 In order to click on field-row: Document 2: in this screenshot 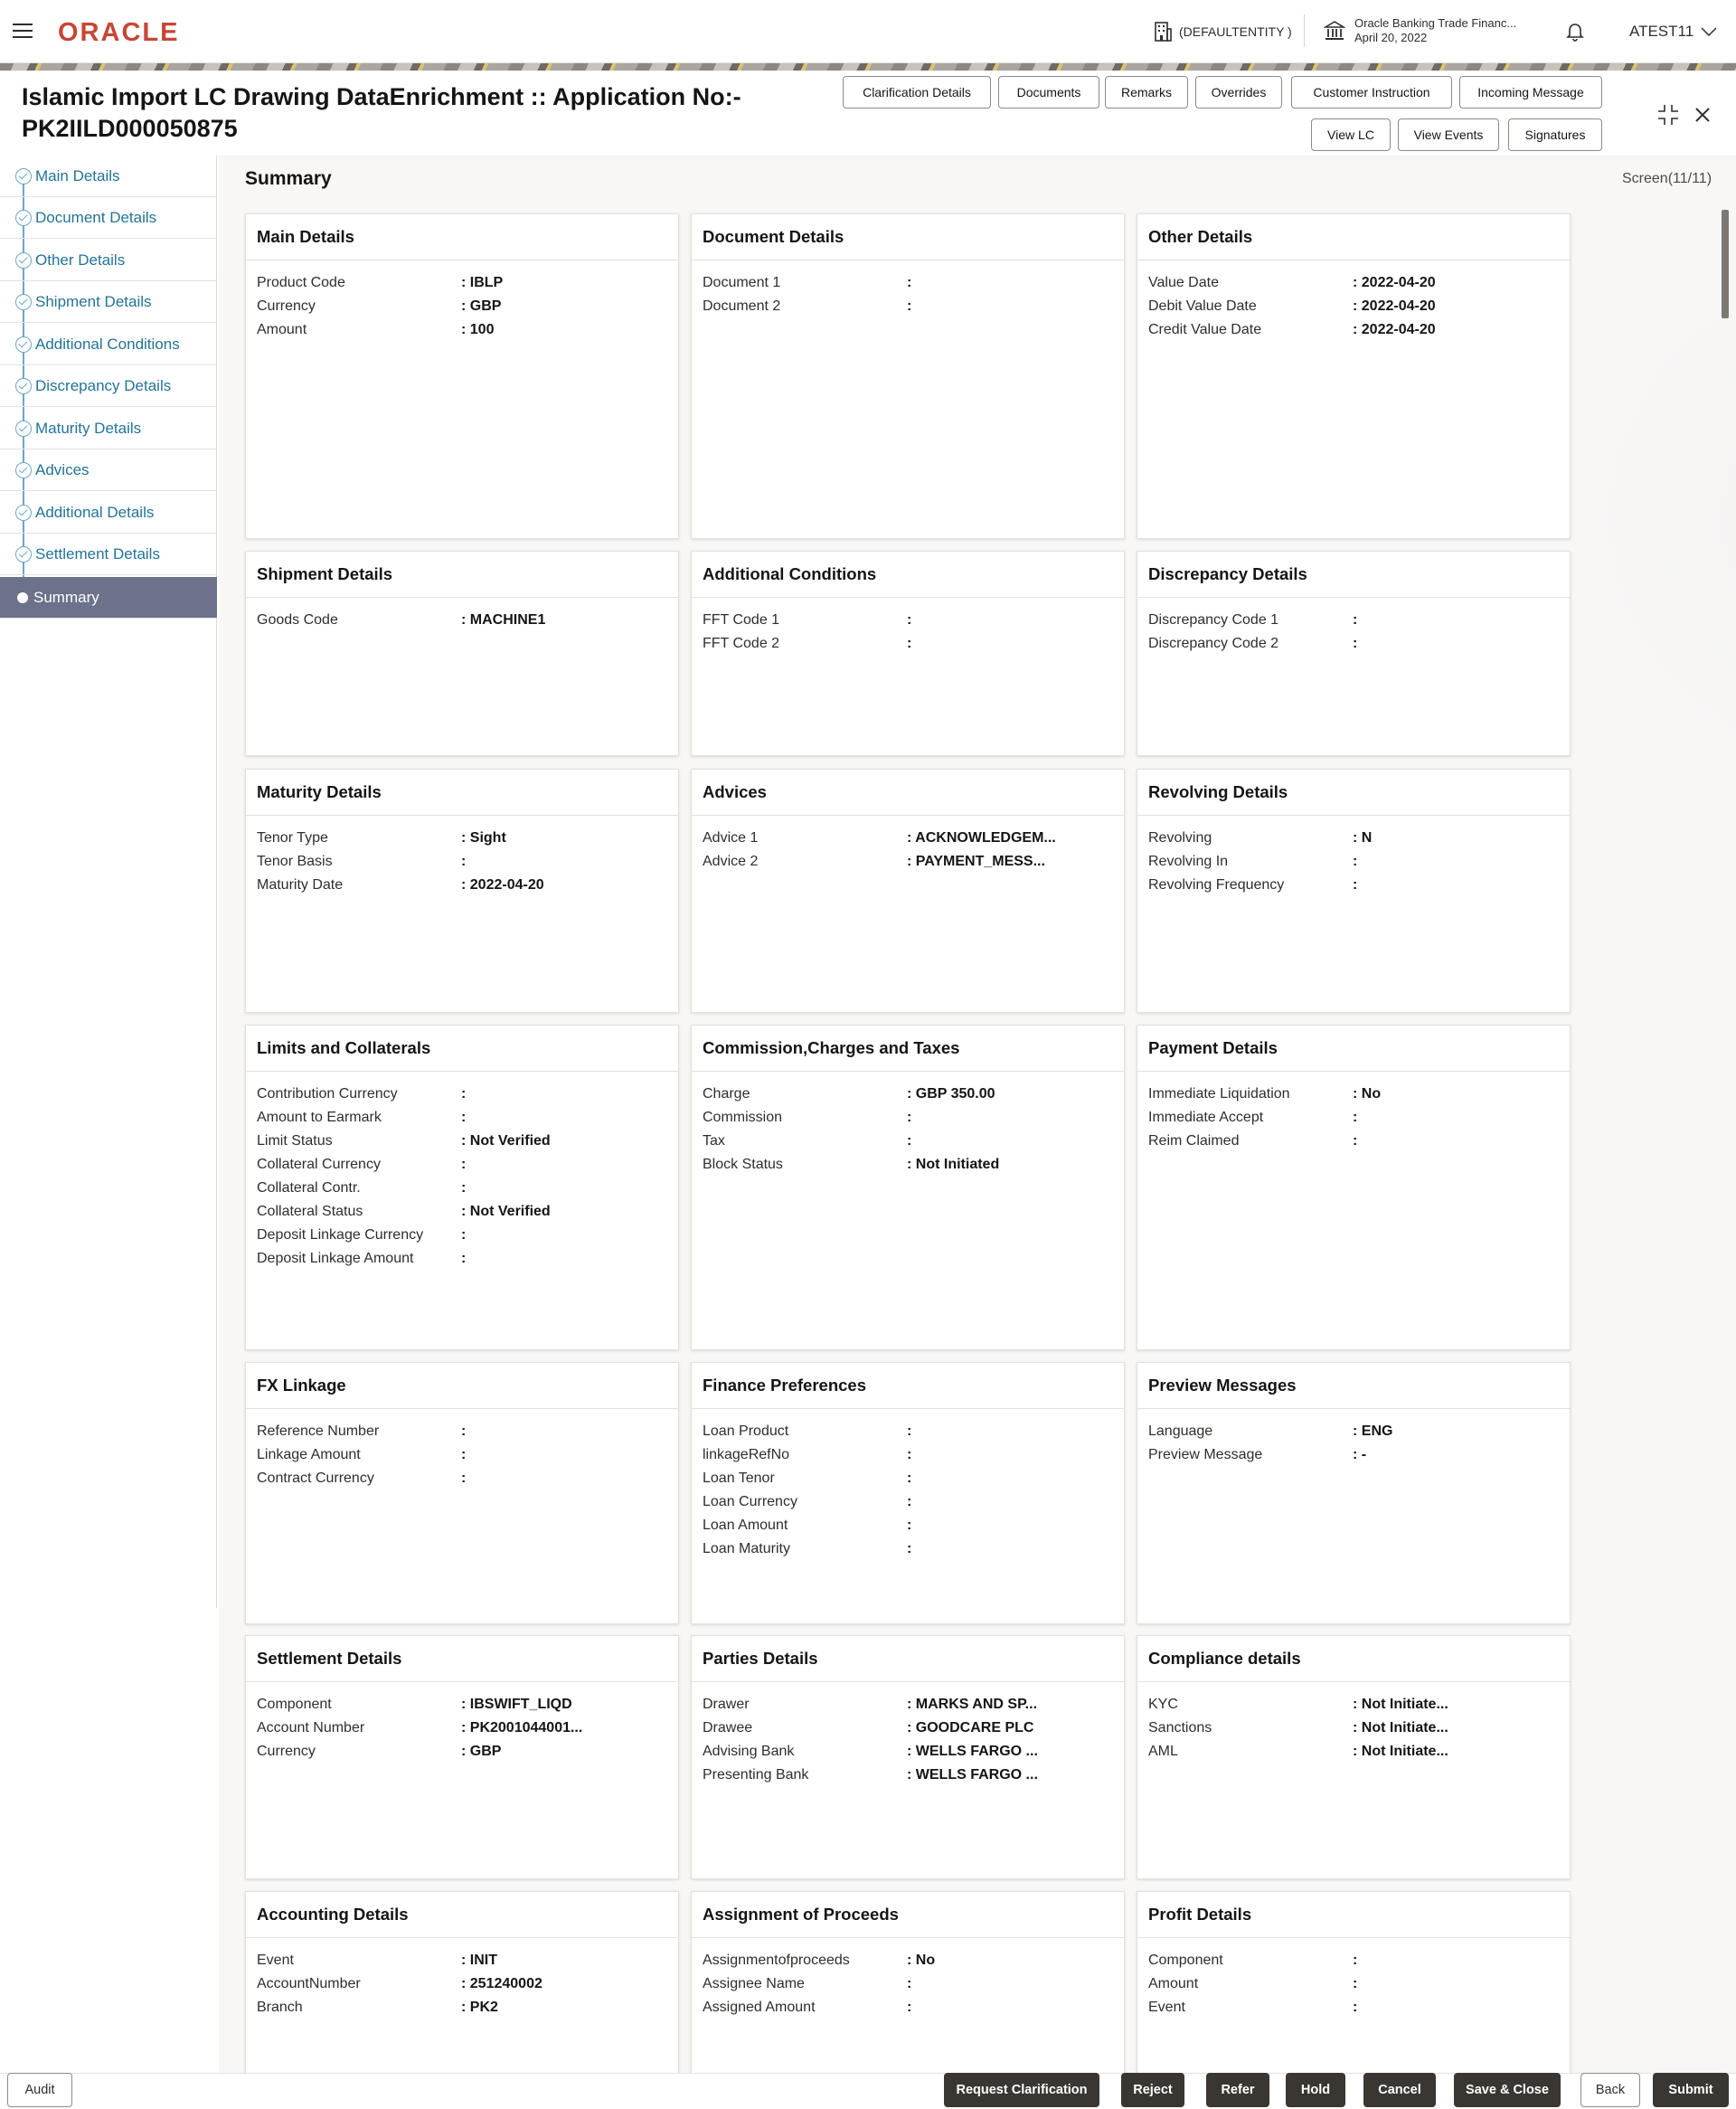, I will do `click(908, 307)`.